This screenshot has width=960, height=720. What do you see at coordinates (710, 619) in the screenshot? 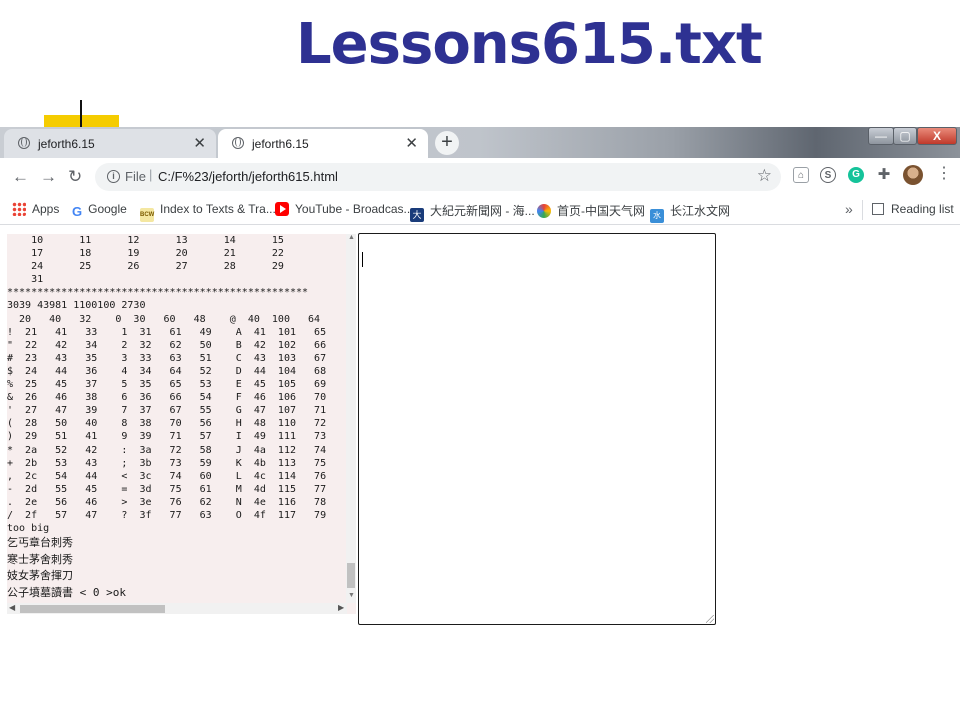
I see `resize-grip-icon` at bounding box center [710, 619].